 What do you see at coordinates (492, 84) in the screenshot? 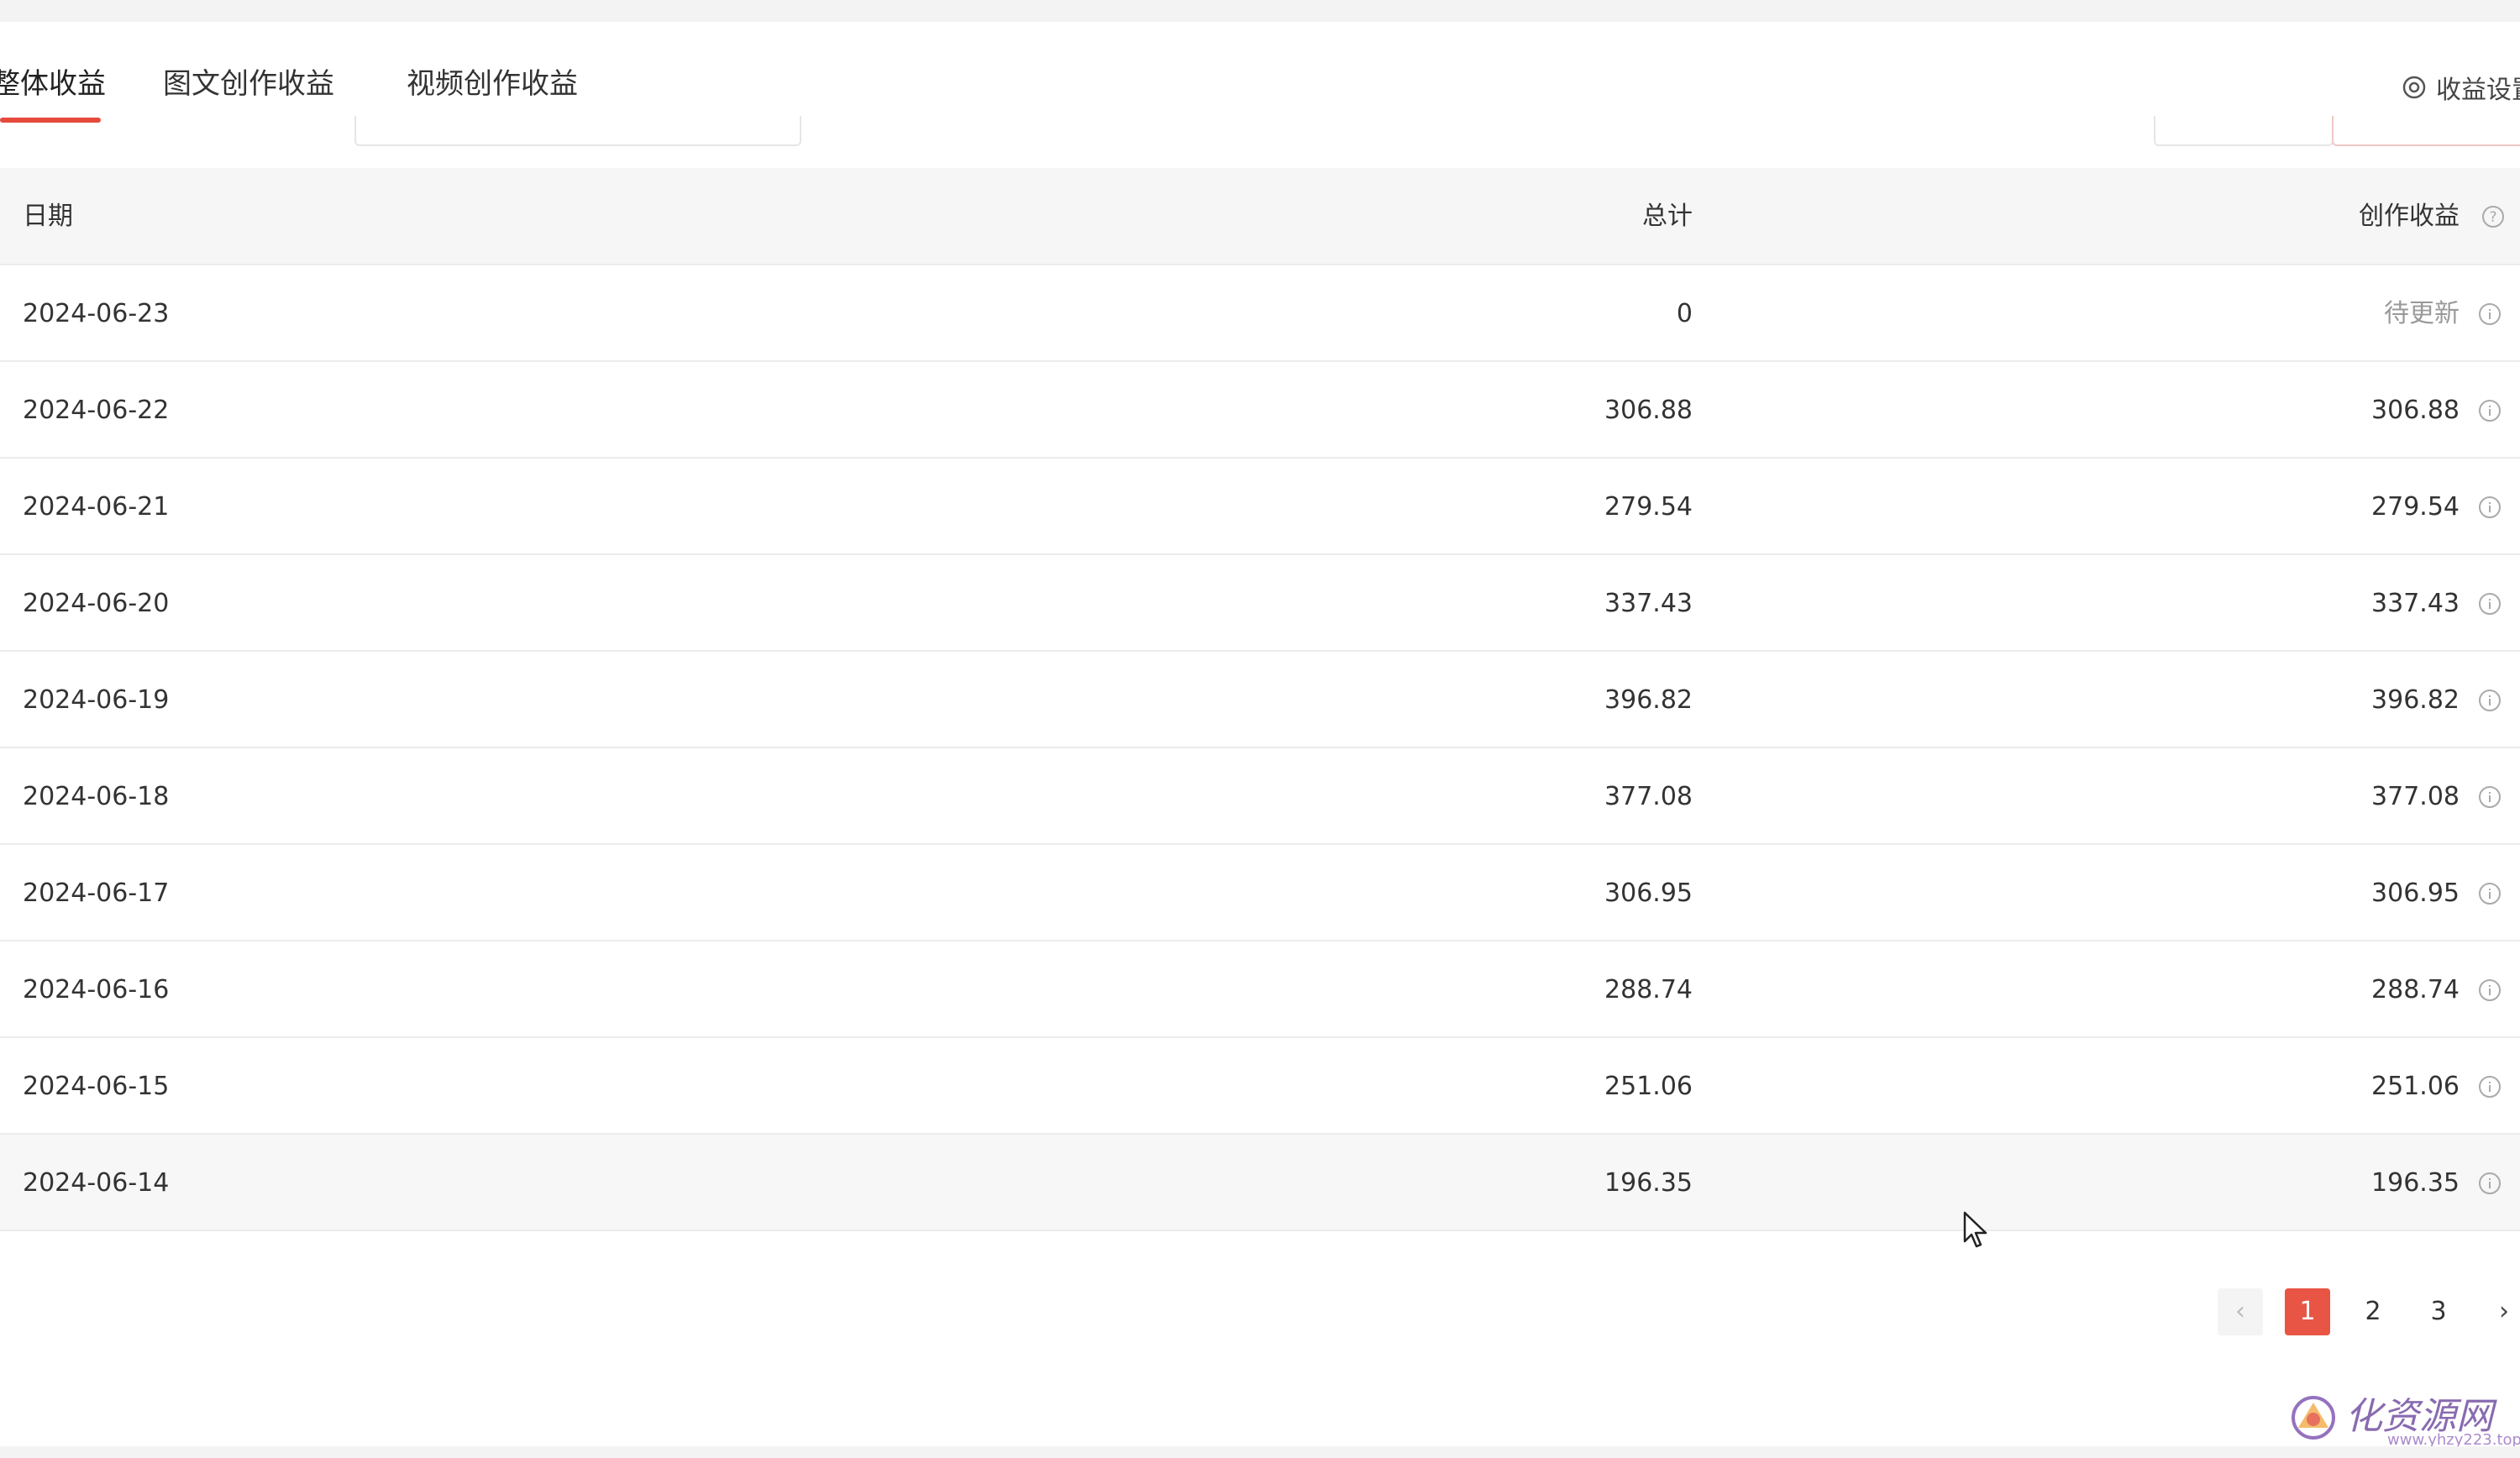
I see `tab-video-earnings: 视频创作收益` at bounding box center [492, 84].